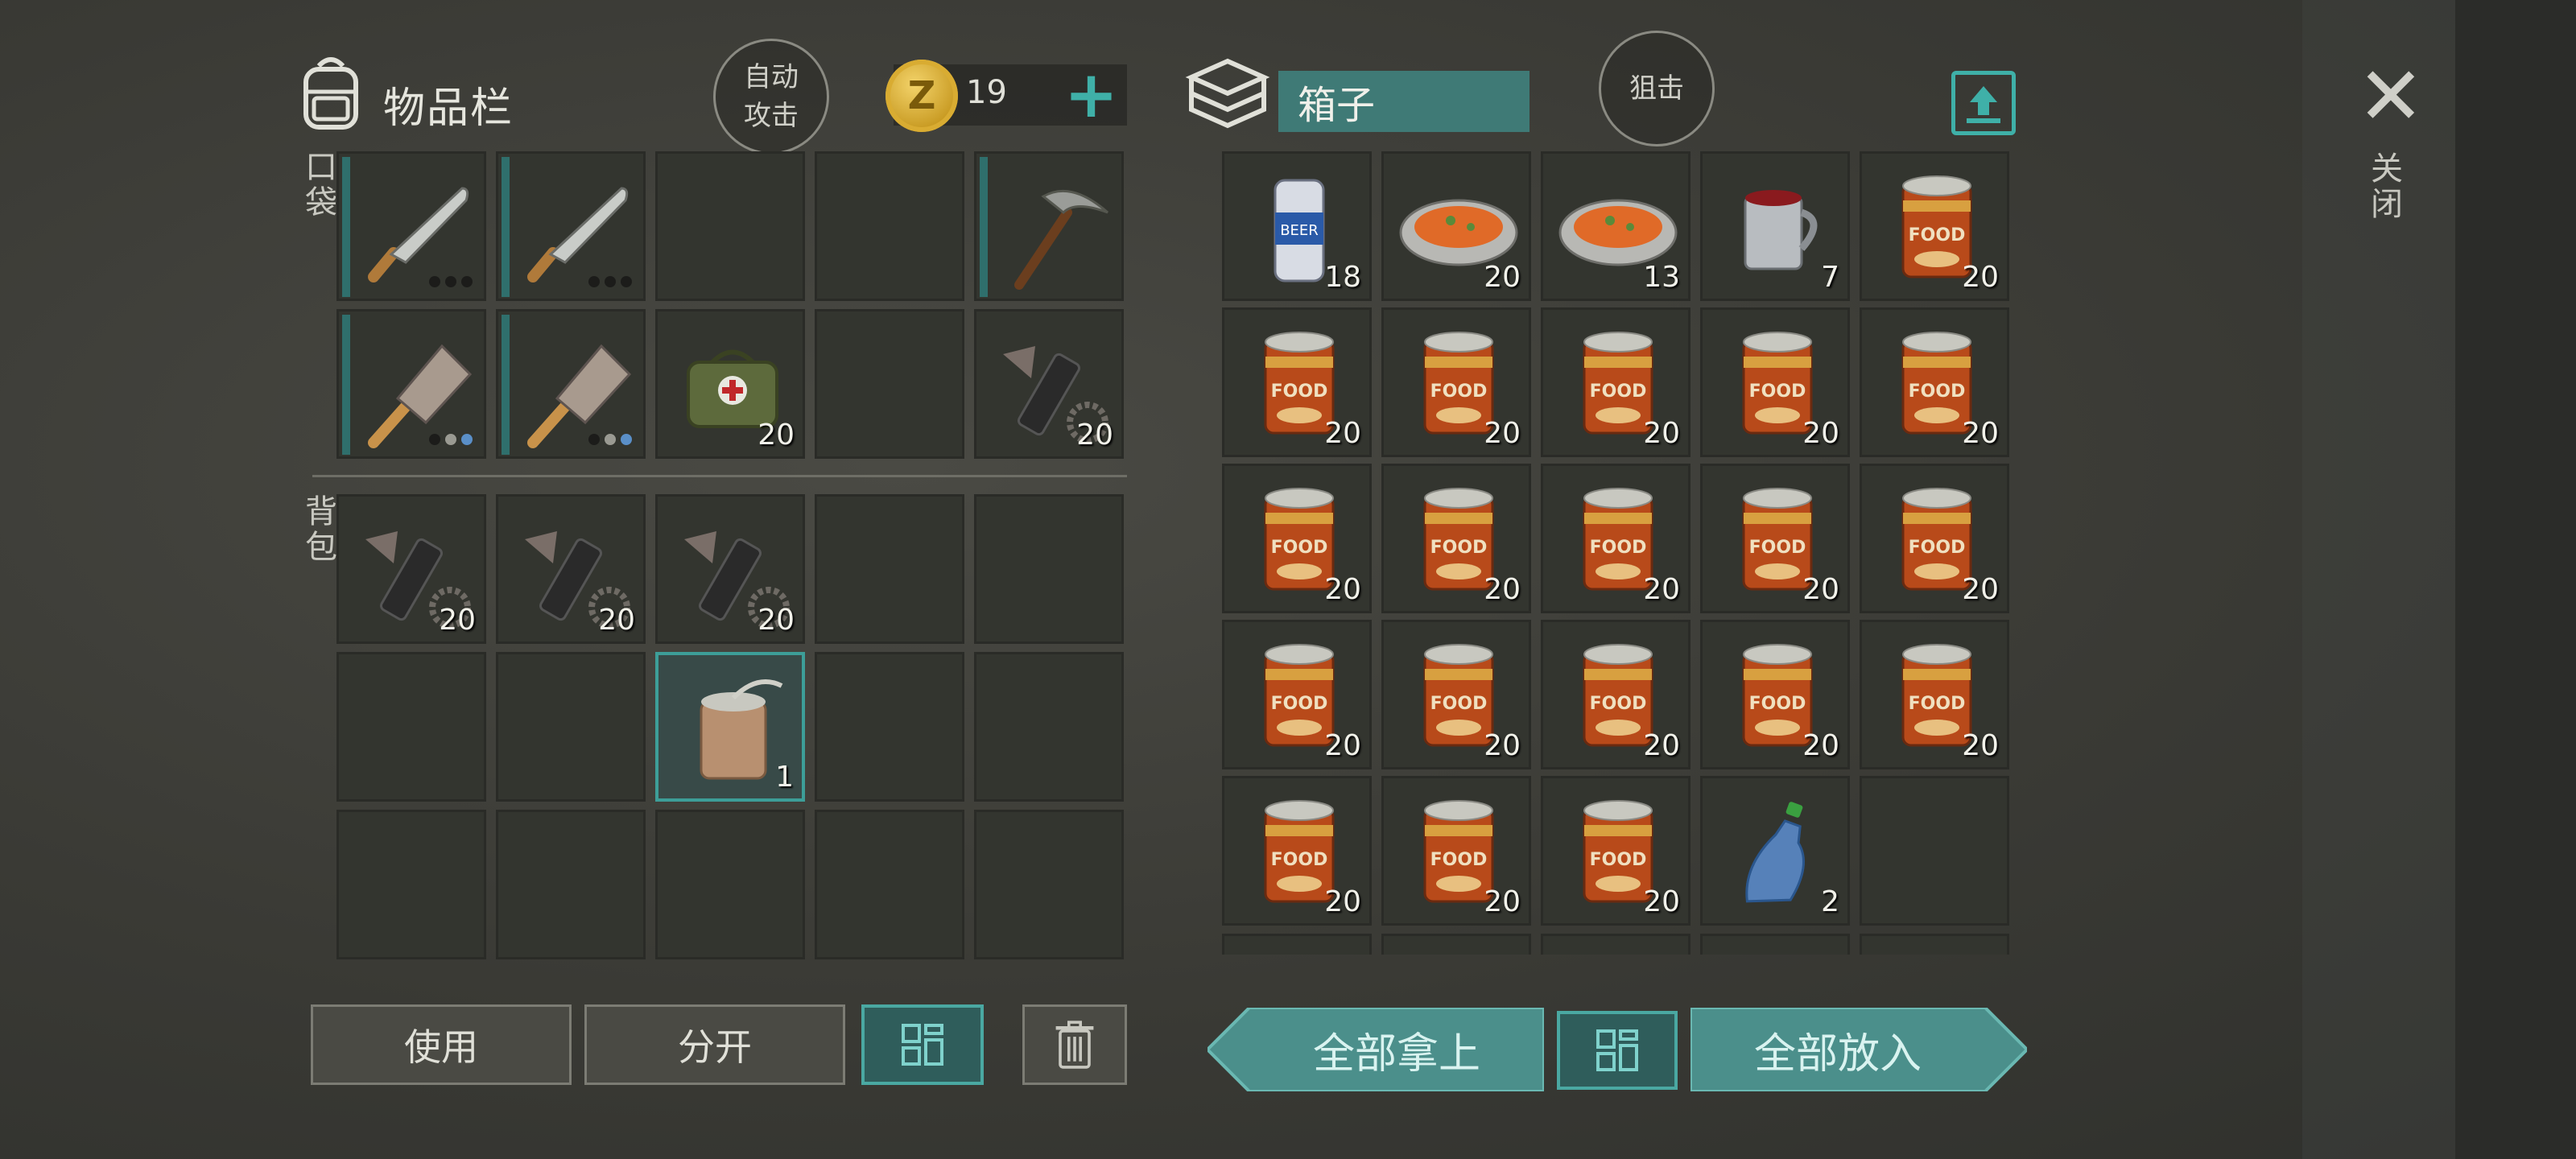  I want to click on item-count: 1, so click(784, 777).